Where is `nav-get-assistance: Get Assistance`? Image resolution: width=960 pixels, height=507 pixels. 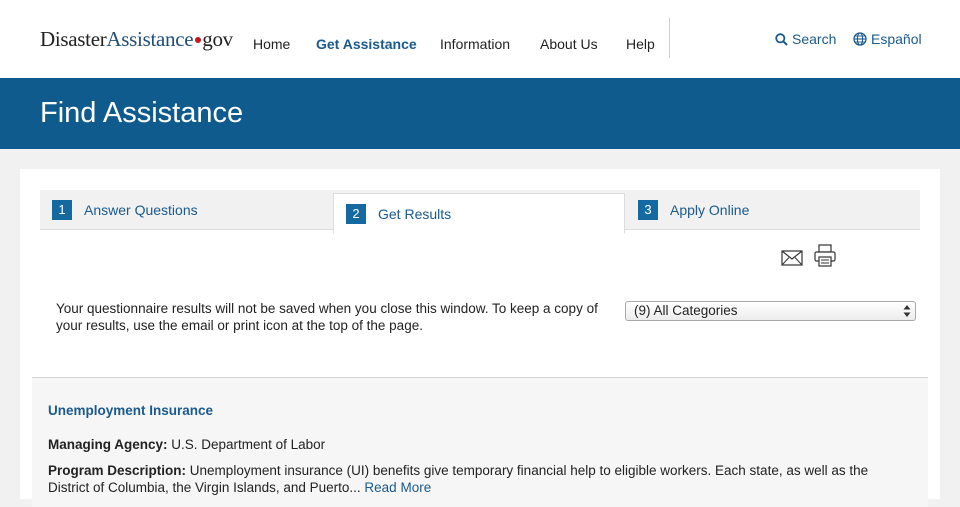
nav-get-assistance: Get Assistance is located at coordinates (366, 44).